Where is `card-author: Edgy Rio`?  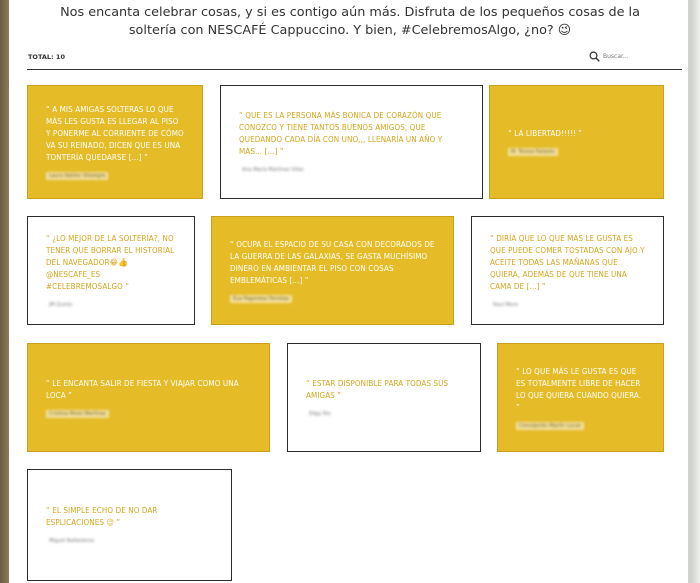
card-author: Edgy Rio is located at coordinates (320, 413).